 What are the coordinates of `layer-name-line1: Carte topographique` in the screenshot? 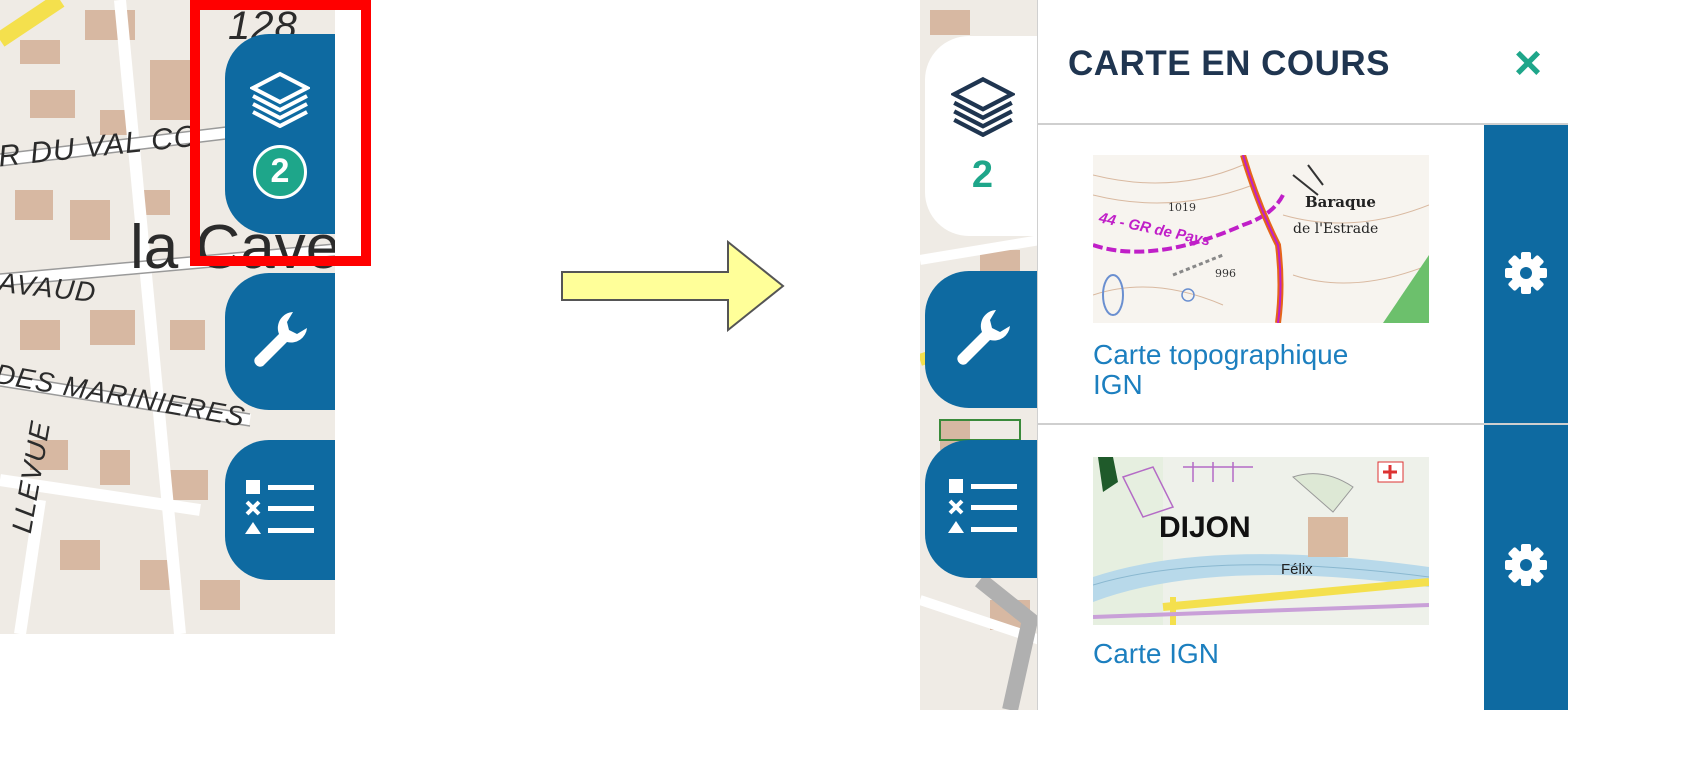 It's located at (1221, 354).